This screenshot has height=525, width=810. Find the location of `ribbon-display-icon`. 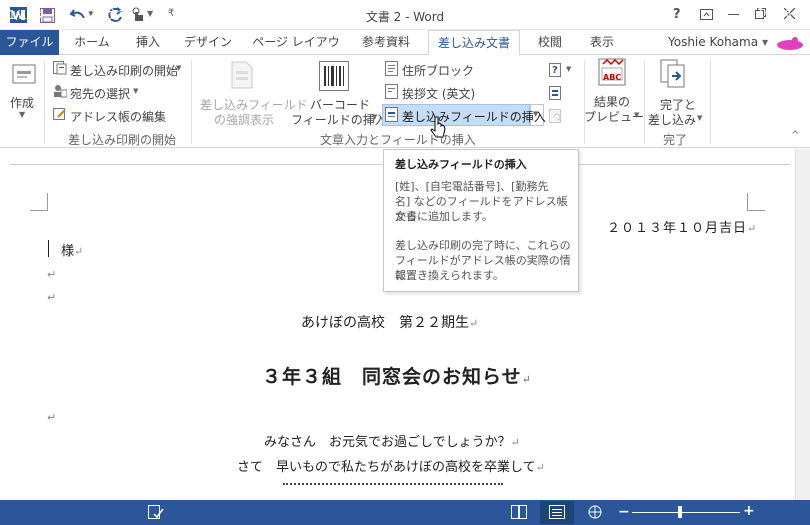

ribbon-display-icon is located at coordinates (706, 14).